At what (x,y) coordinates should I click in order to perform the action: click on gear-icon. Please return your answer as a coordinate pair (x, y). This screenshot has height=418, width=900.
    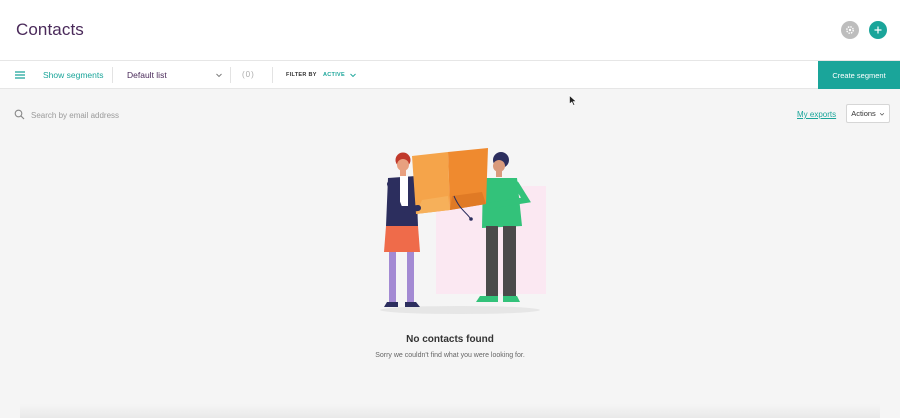
    Looking at the image, I should click on (850, 30).